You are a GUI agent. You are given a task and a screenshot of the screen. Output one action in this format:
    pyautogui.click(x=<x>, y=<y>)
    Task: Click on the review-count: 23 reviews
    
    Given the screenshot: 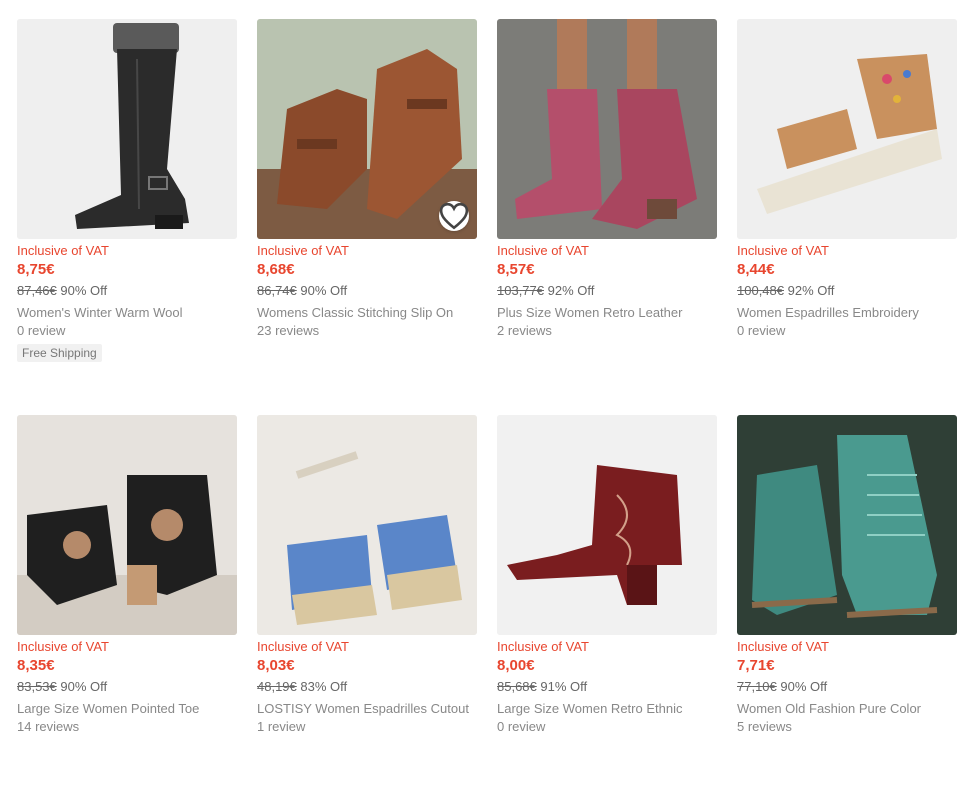 What is the action you would take?
    pyautogui.click(x=367, y=331)
    